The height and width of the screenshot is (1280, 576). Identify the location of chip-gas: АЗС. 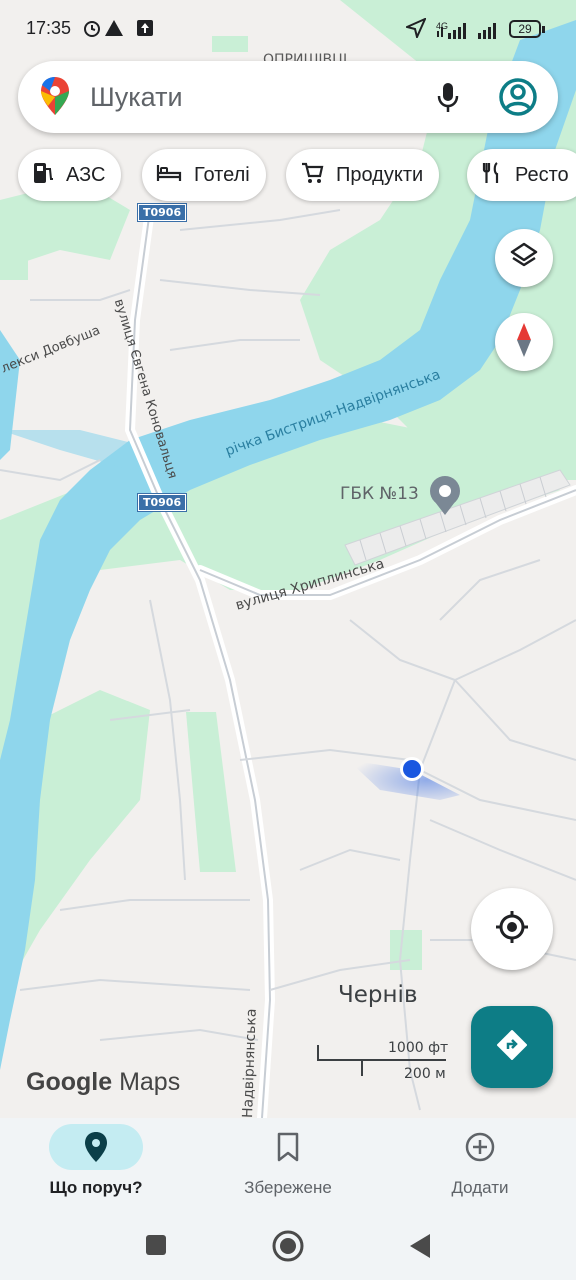
(70, 175).